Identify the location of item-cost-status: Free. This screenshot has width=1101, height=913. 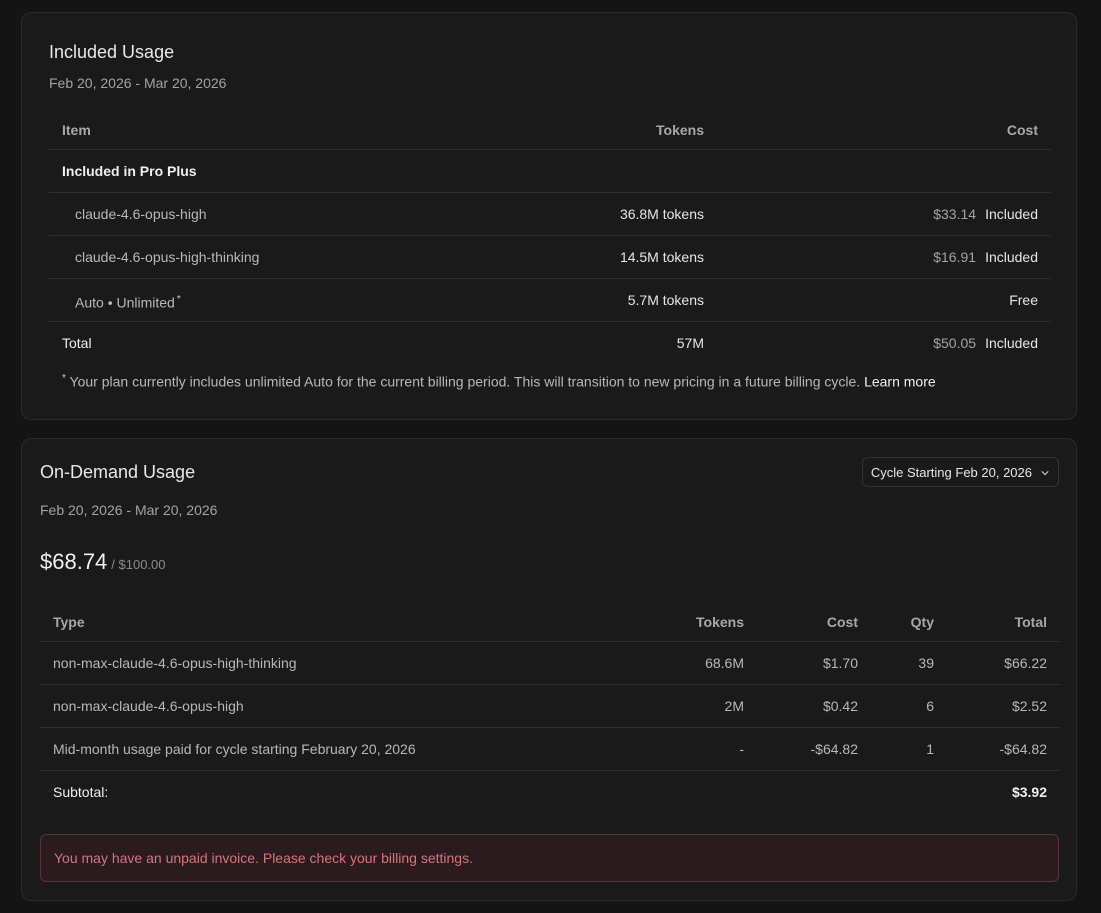
(1023, 300).